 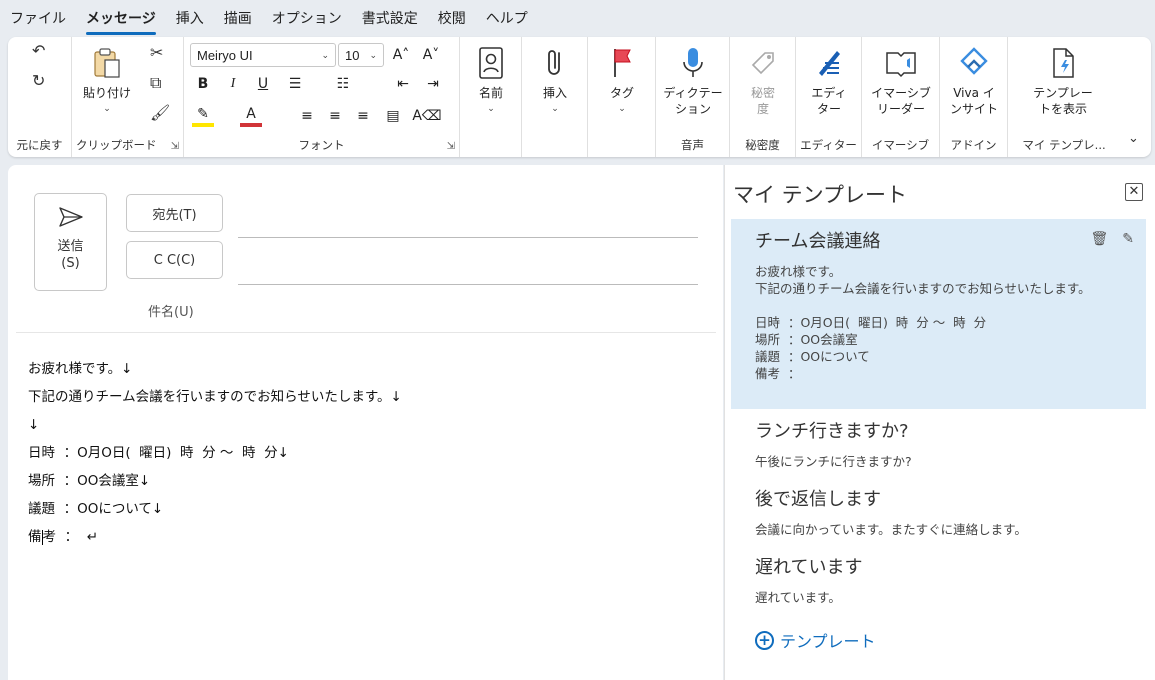 I want to click on numbering-icon: ☷, so click(x=343, y=84).